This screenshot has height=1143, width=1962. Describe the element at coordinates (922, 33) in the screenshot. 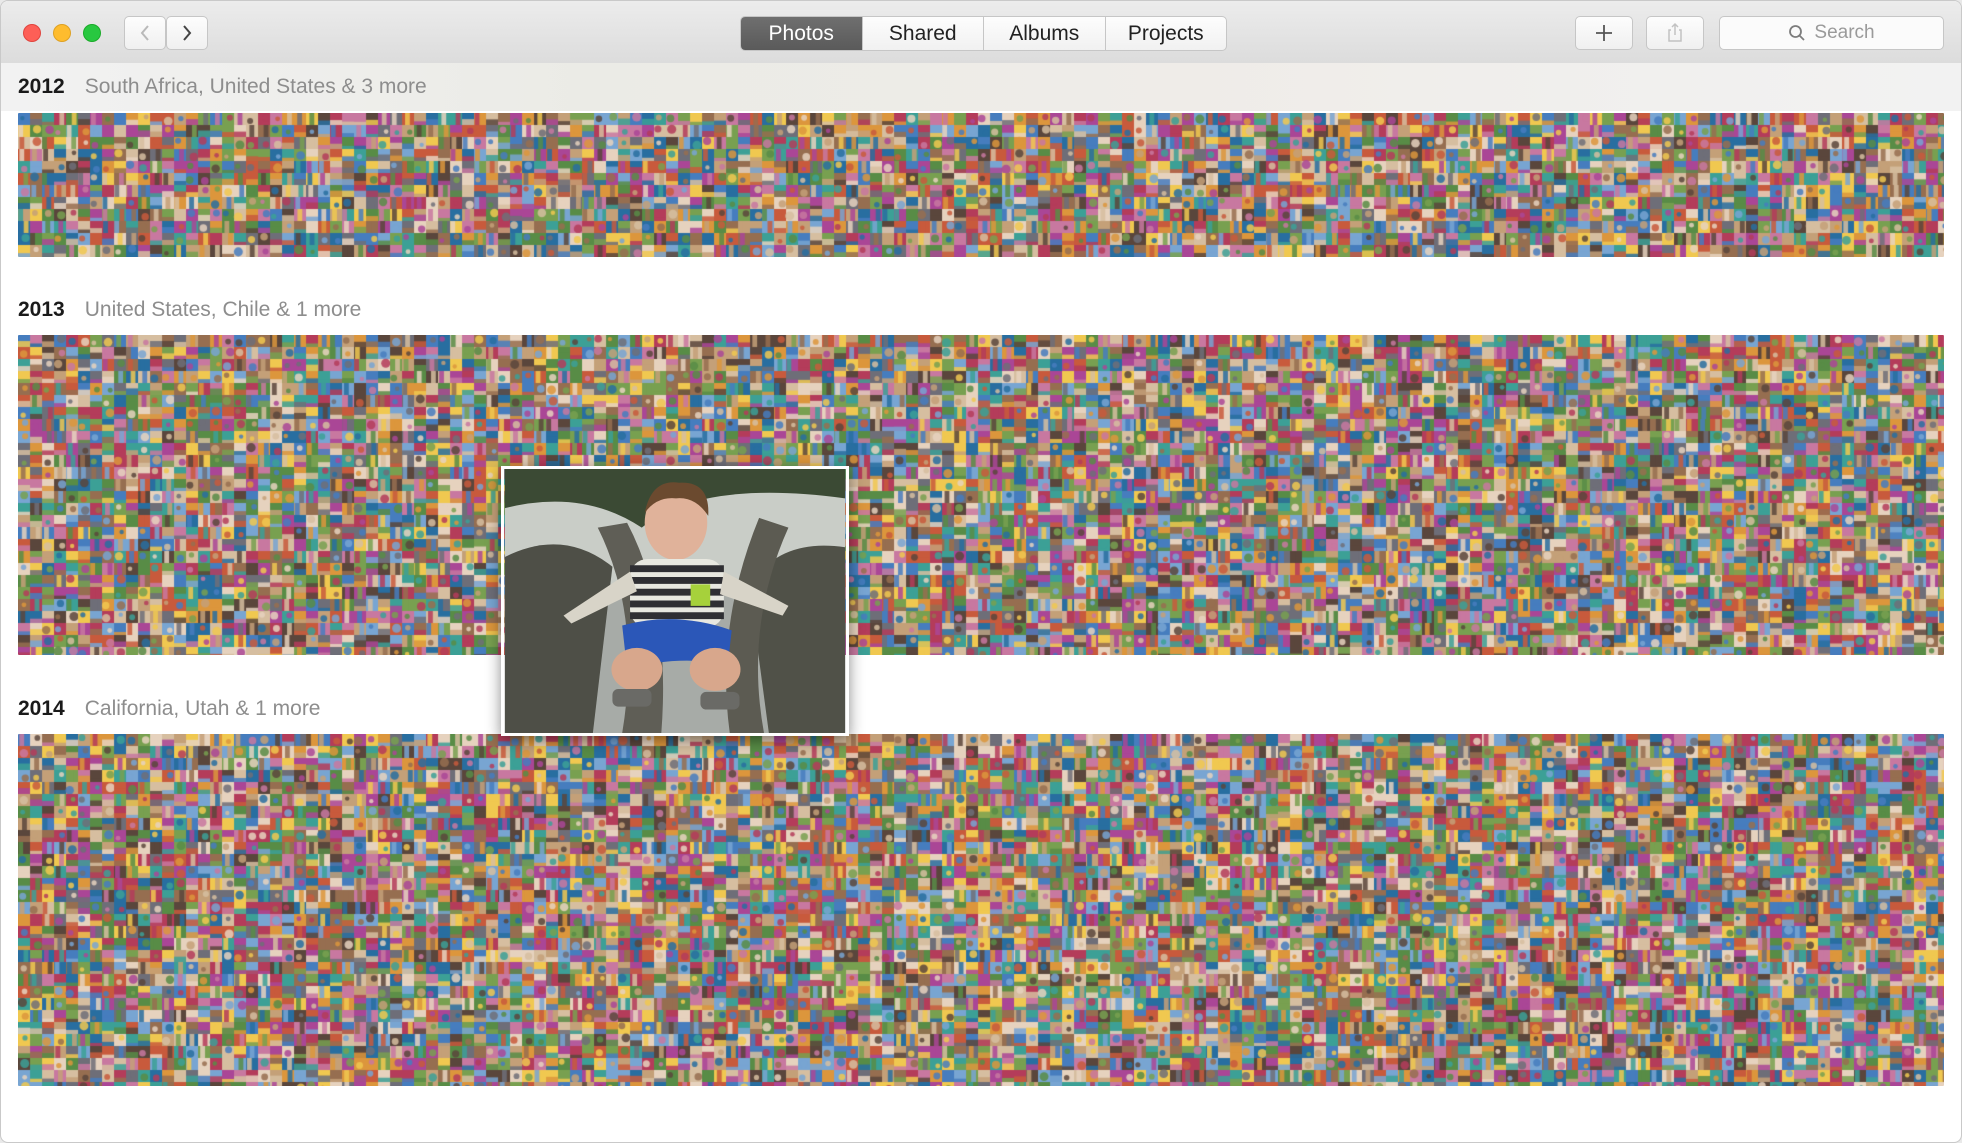

I see `tab-shared: Shared` at that location.